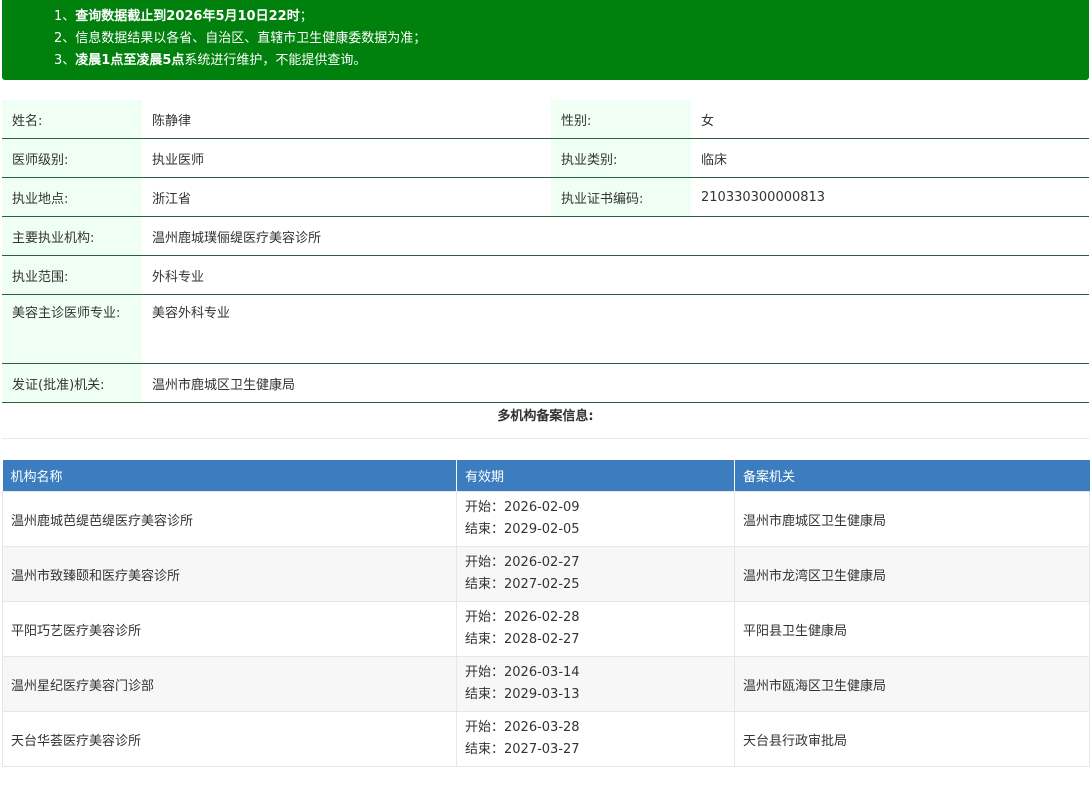 The width and height of the screenshot is (1090, 792). What do you see at coordinates (346, 197) in the screenshot?
I see `location-value: 浙江省` at bounding box center [346, 197].